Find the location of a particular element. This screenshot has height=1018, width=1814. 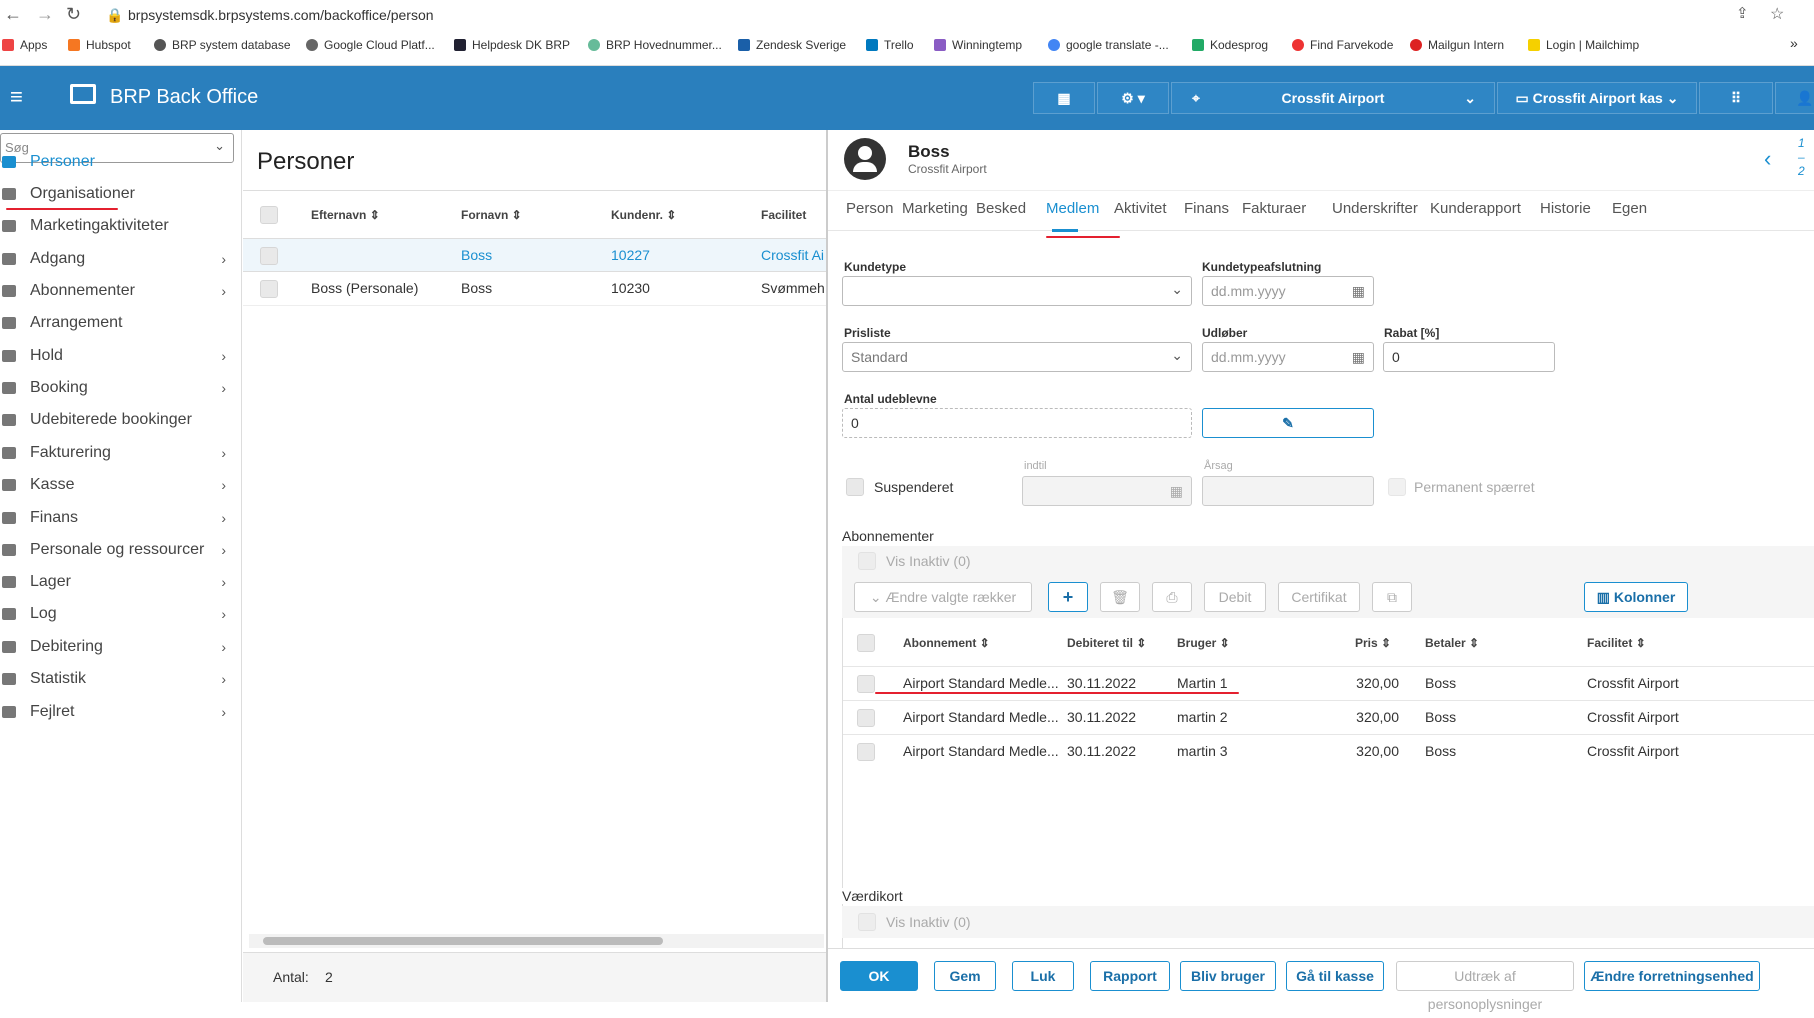

tab-underskrifter: Underskrifter is located at coordinates (1375, 208).